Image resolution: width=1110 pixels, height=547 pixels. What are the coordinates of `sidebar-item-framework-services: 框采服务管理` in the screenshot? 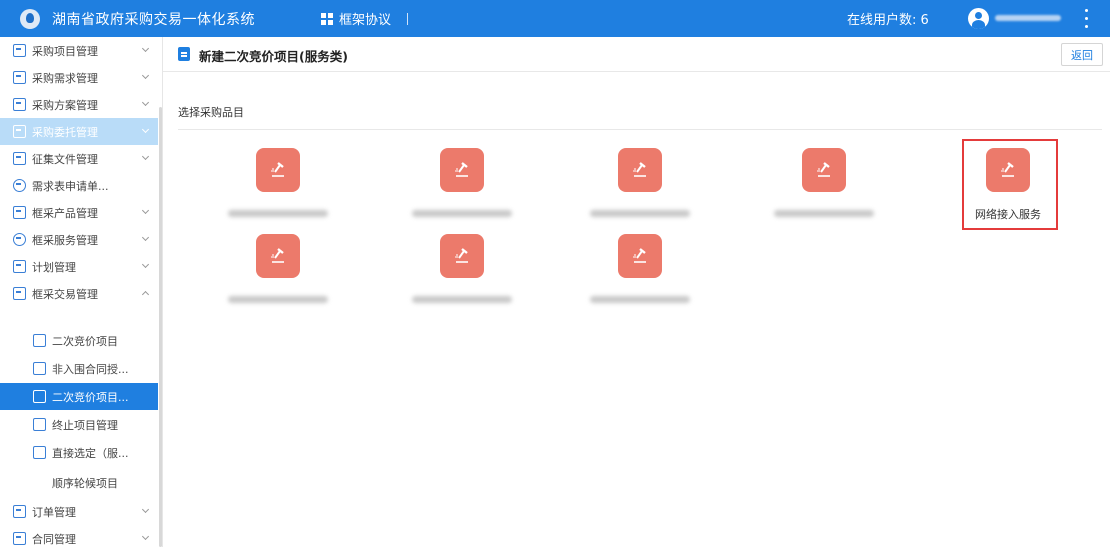 It's located at (79, 239).